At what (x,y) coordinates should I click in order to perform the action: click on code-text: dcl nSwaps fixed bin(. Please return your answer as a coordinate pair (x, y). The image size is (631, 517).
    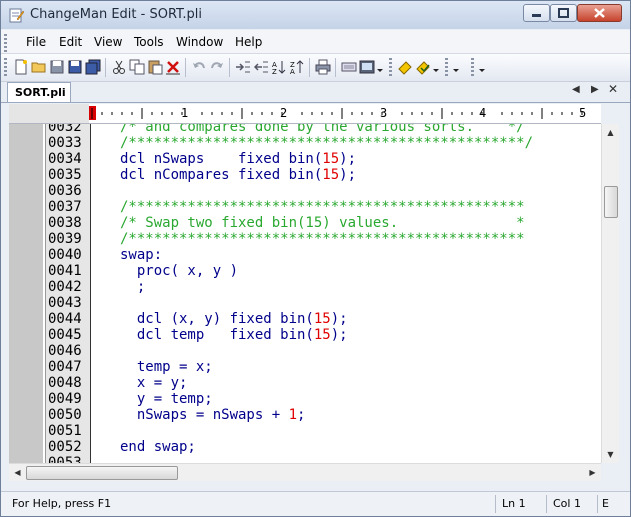
    Looking at the image, I should click on (221, 159).